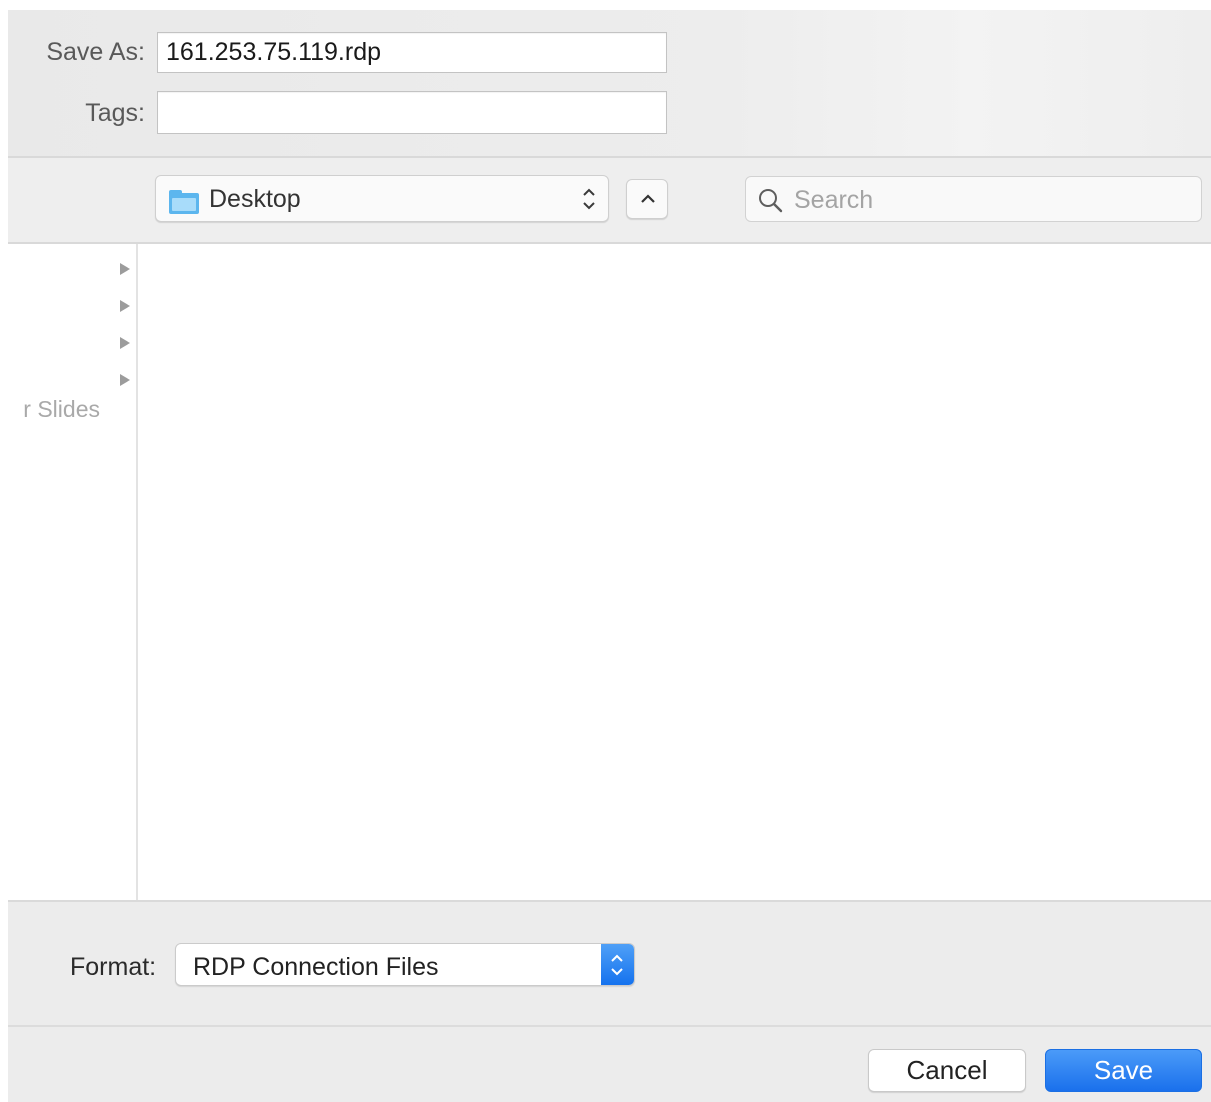 This screenshot has width=1211, height=1102. I want to click on sidebar: r Slides, so click(73, 572).